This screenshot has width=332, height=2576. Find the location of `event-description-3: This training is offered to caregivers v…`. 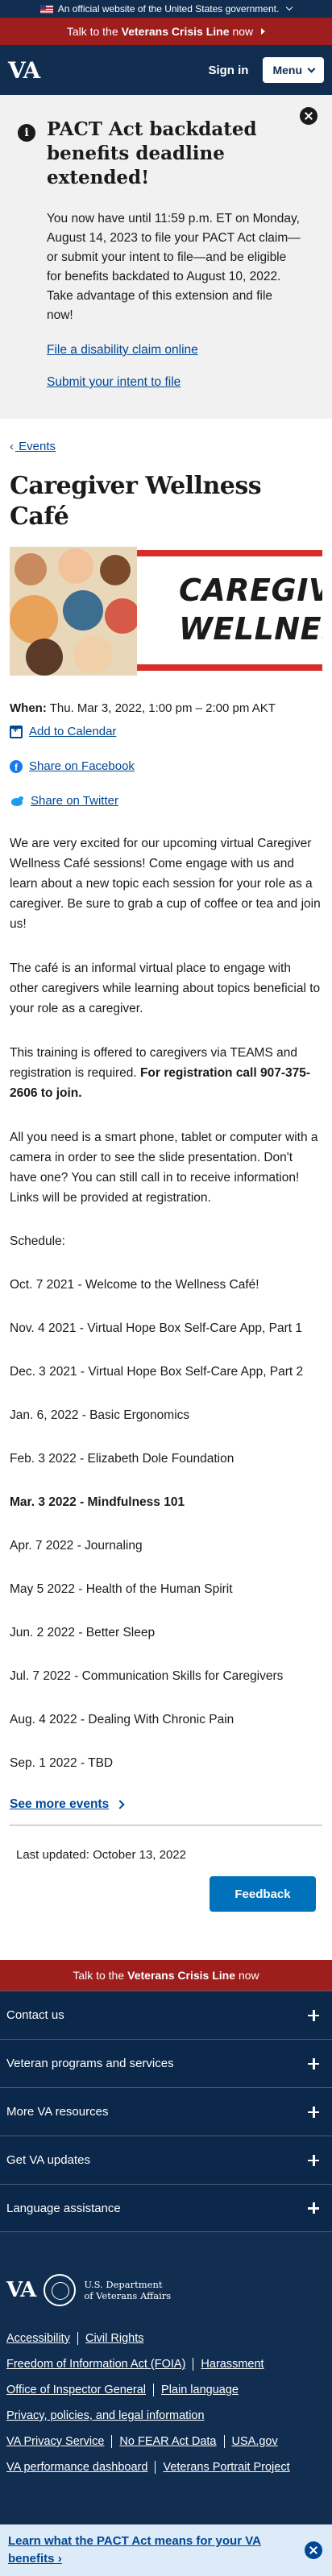

event-description-3: This training is offered to caregivers v… is located at coordinates (166, 1073).